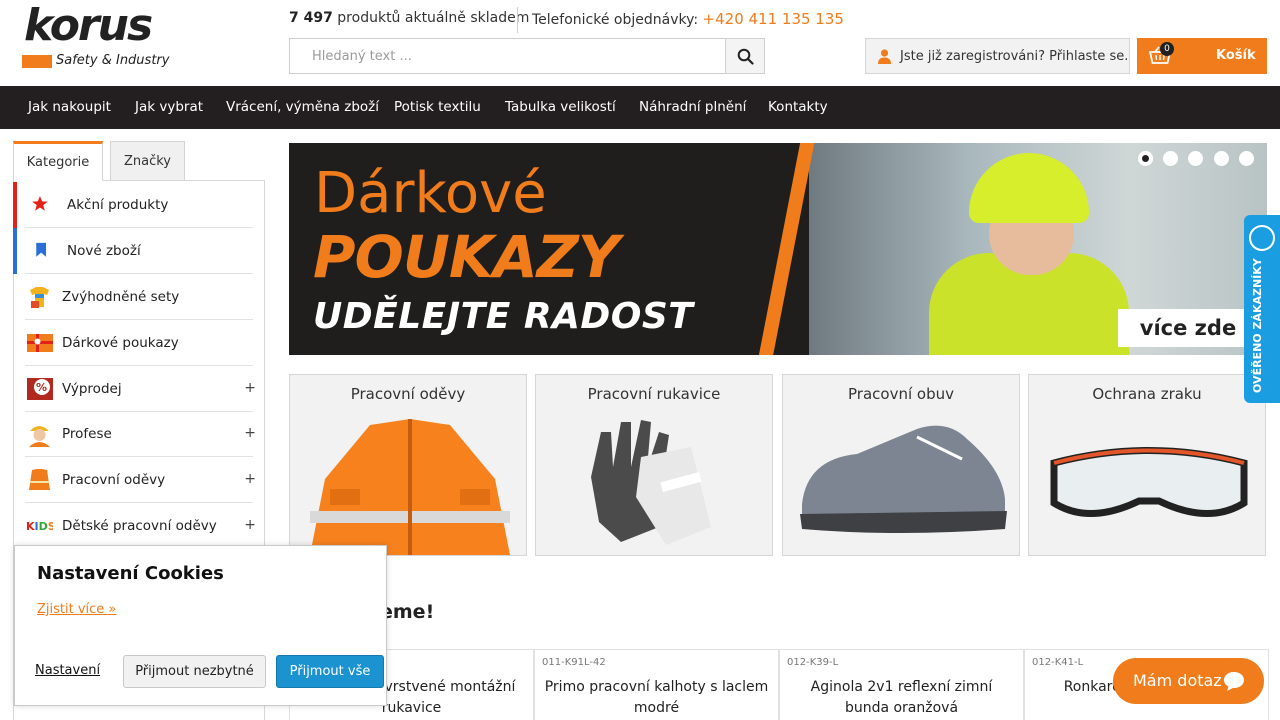 This screenshot has width=1280, height=720. Describe the element at coordinates (1058, 662) in the screenshot. I see `product-code: 012-K41-L` at that location.